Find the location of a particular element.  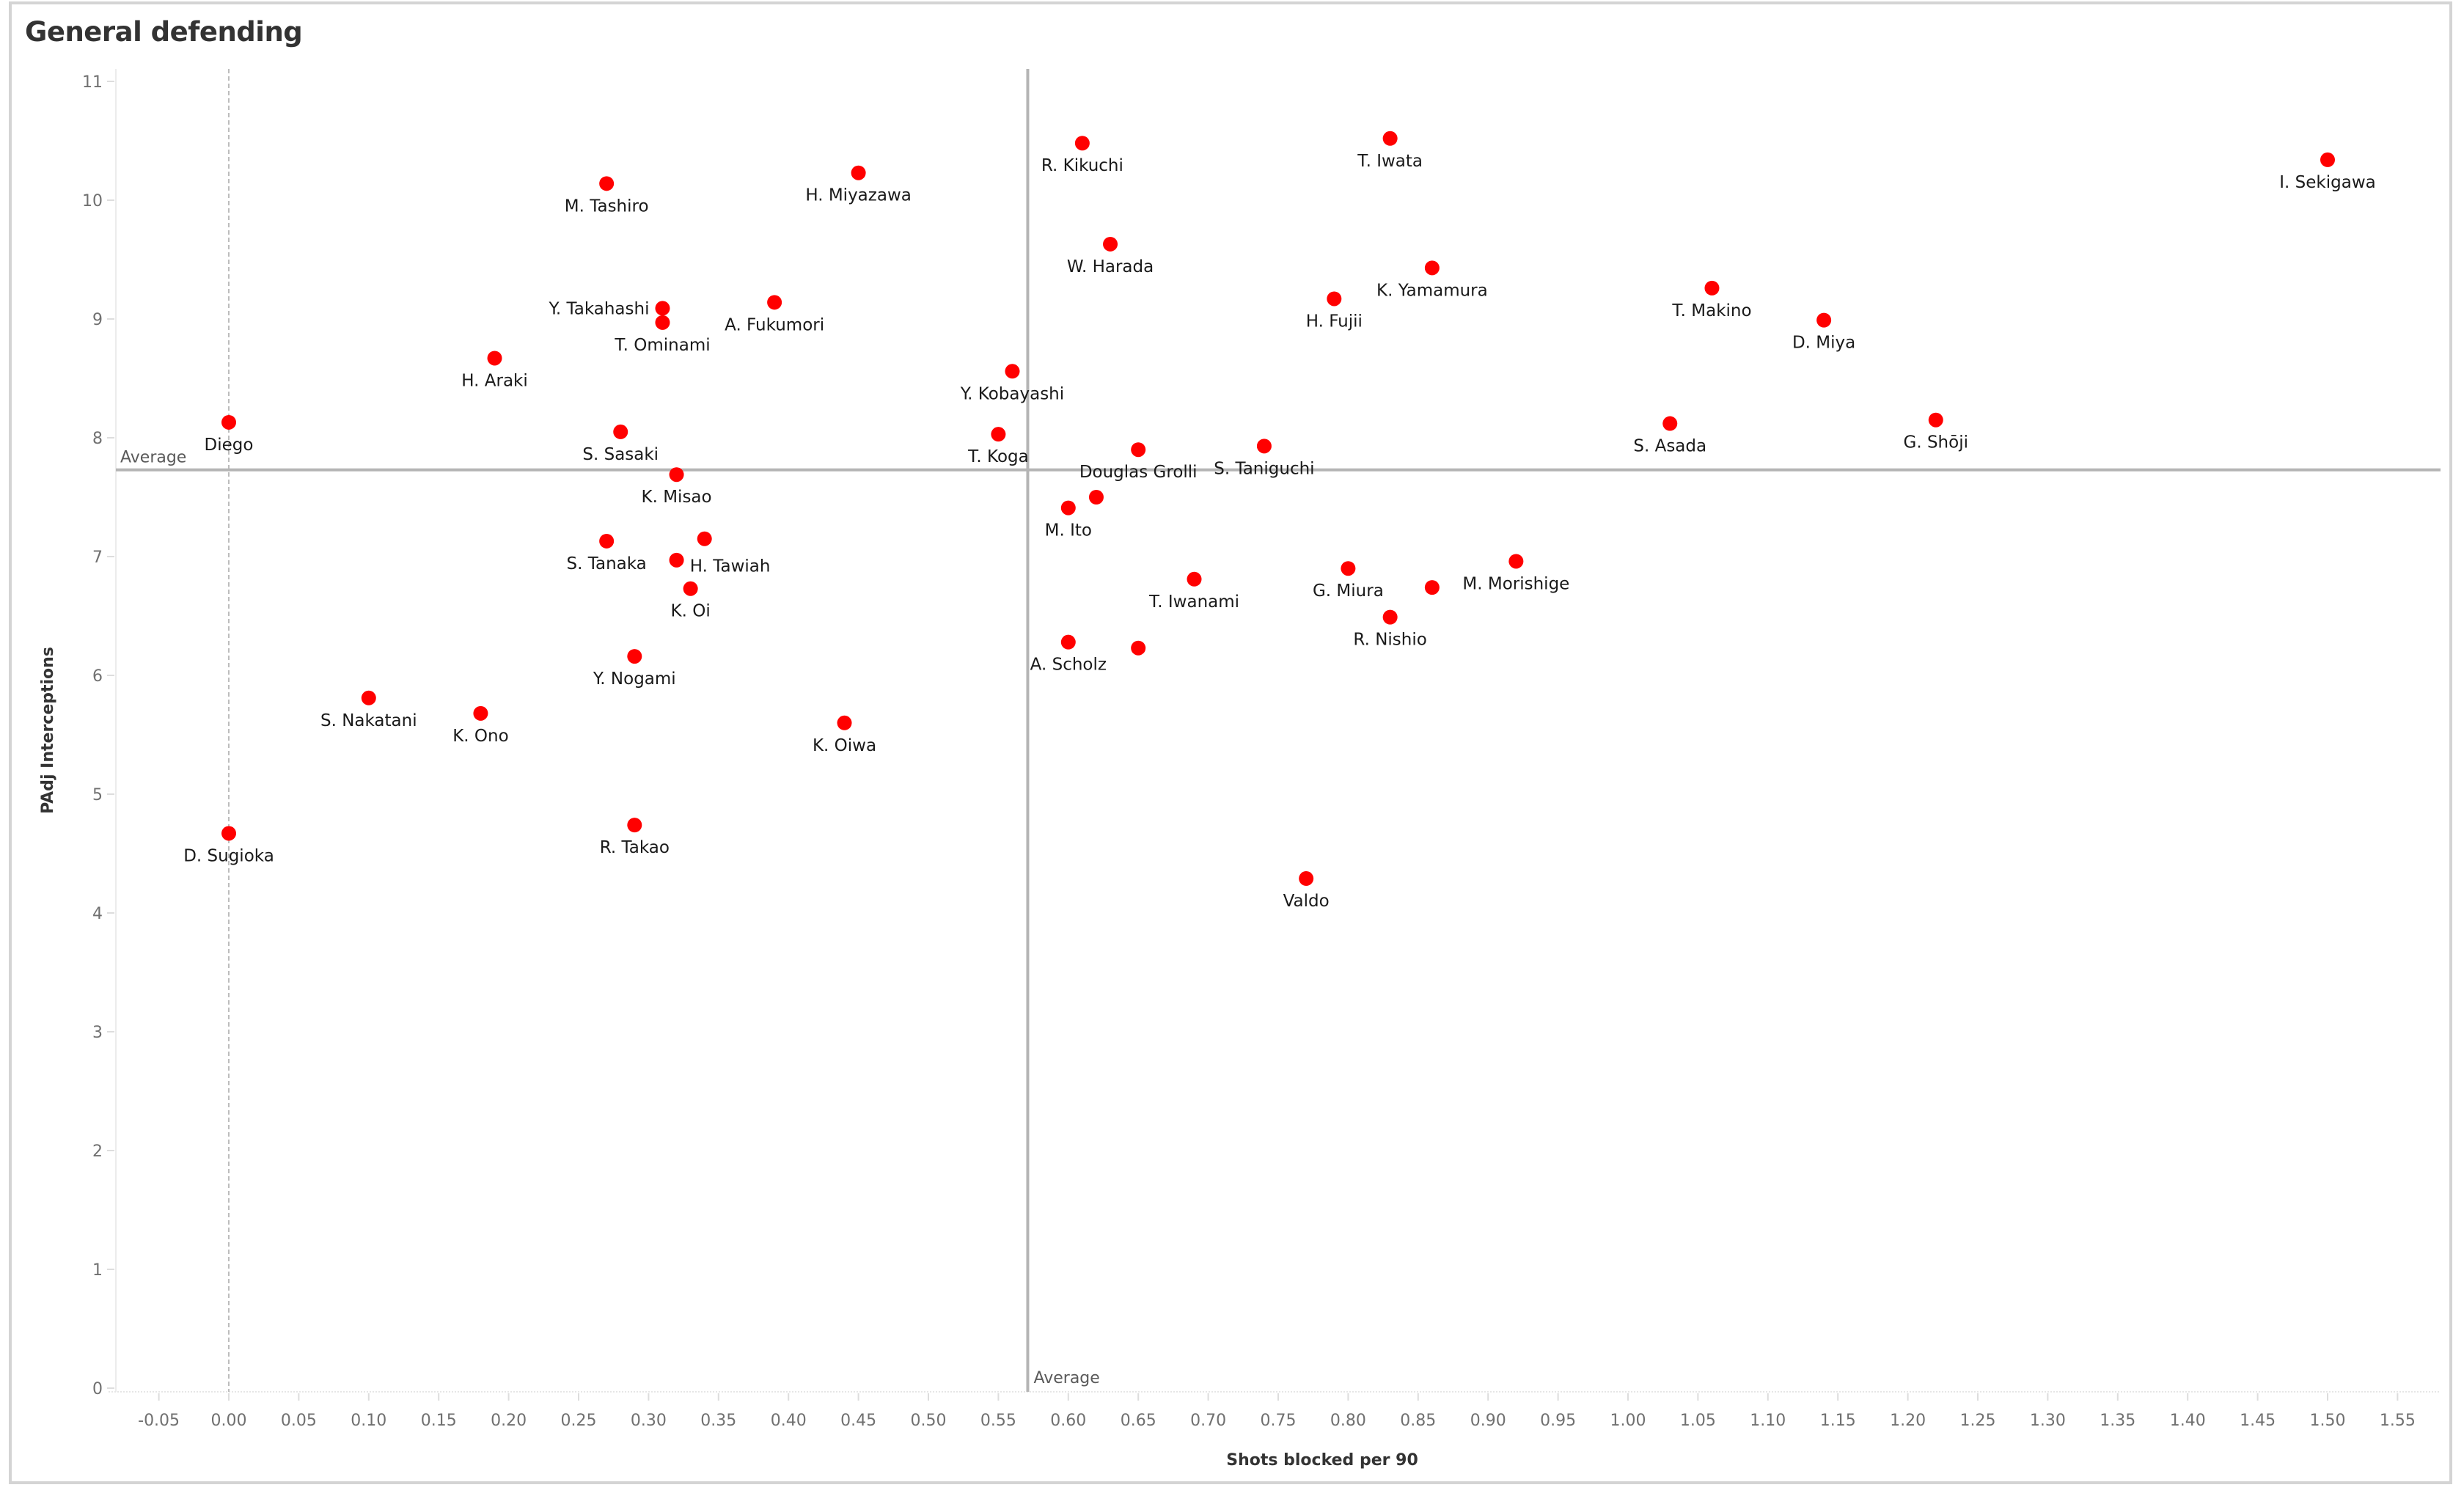

y-tick-label: 1 is located at coordinates (97, 1270).